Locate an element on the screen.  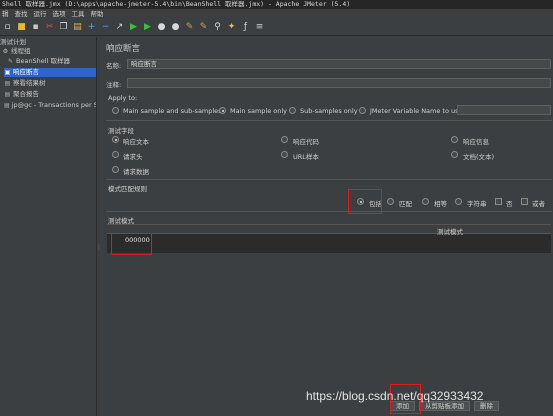
apply-sub-only-radio is located at coordinates (292, 110).